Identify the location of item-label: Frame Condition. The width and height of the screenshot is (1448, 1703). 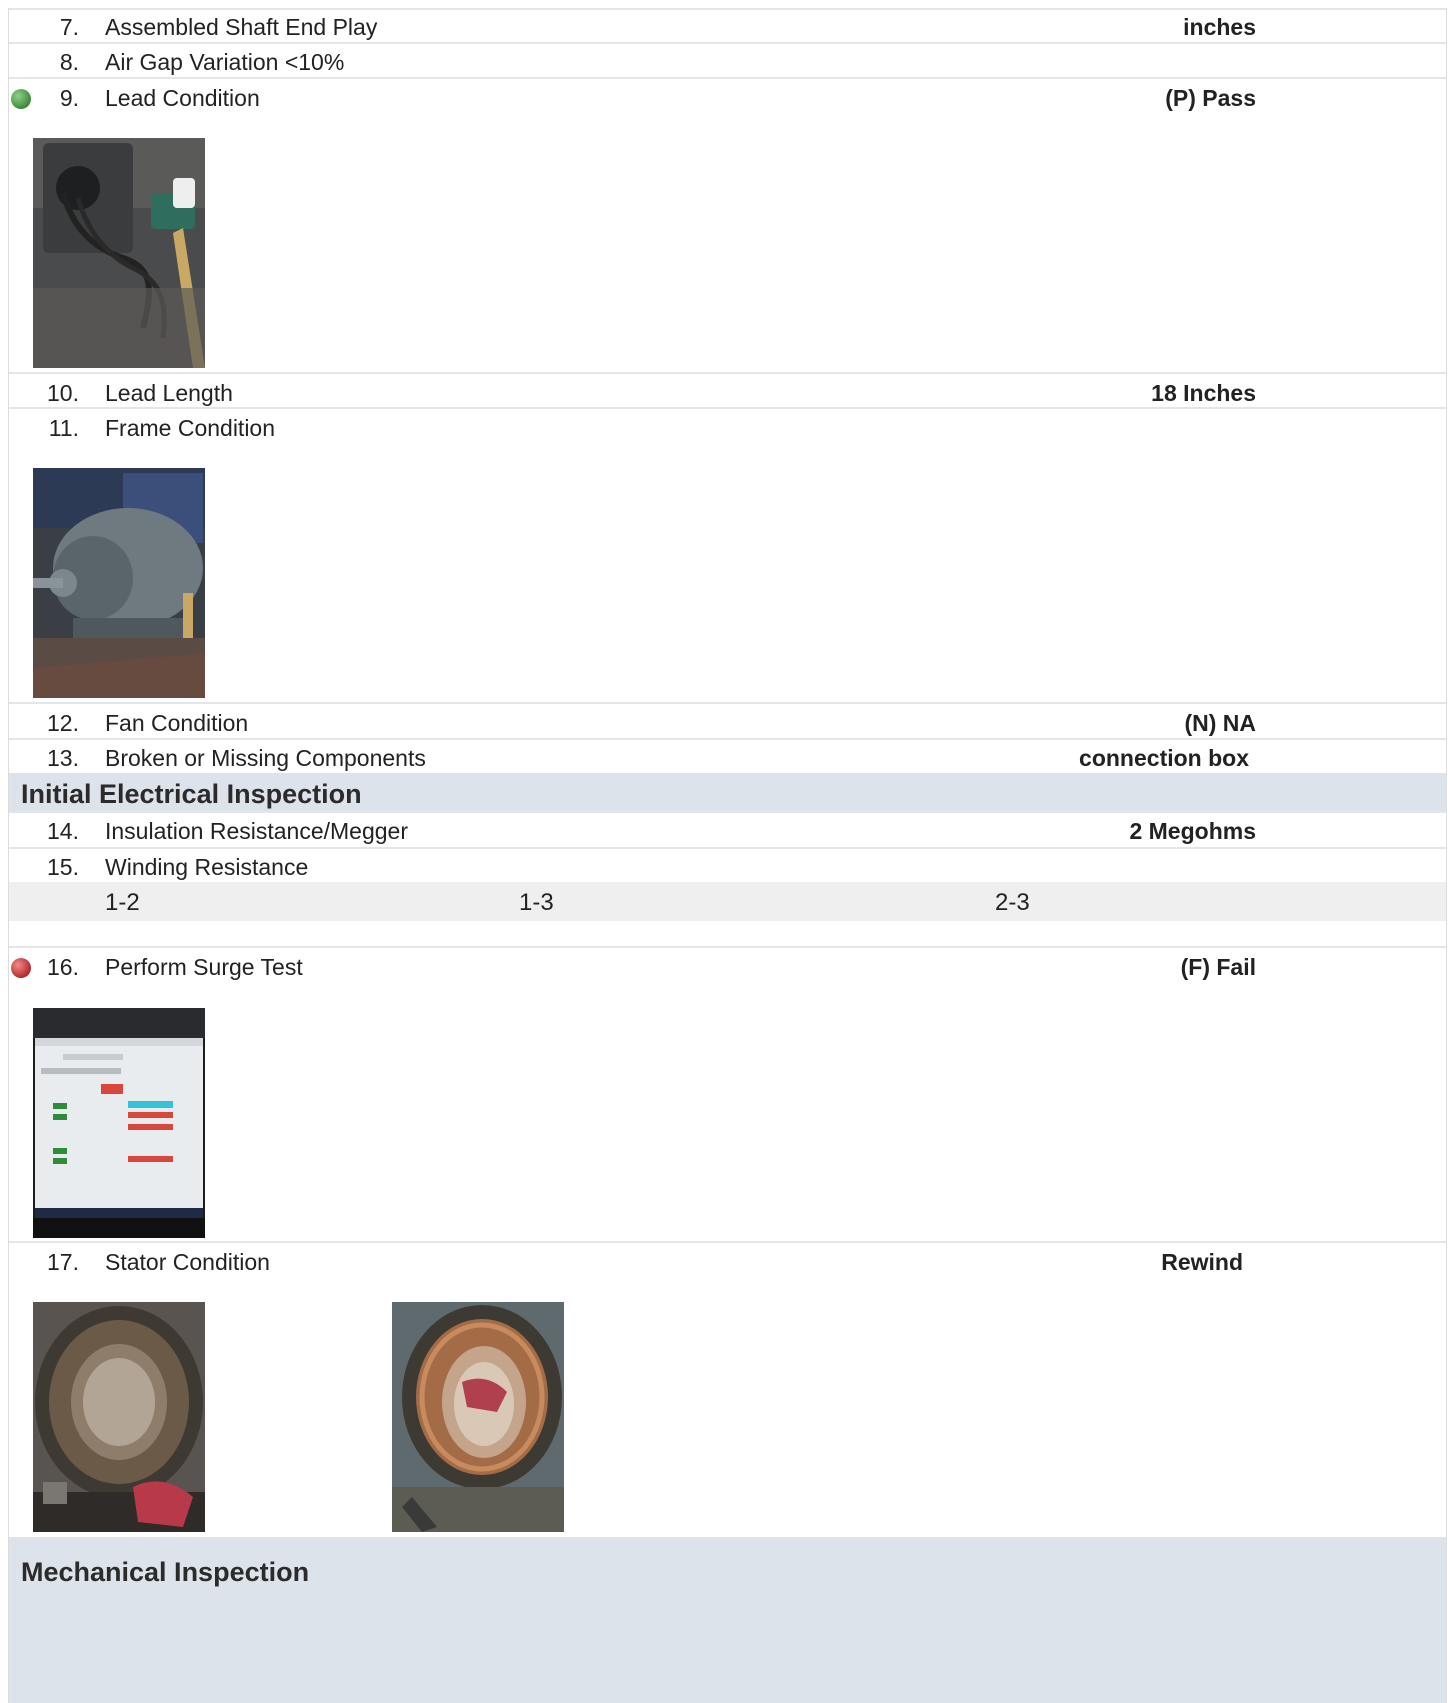
(190, 428).